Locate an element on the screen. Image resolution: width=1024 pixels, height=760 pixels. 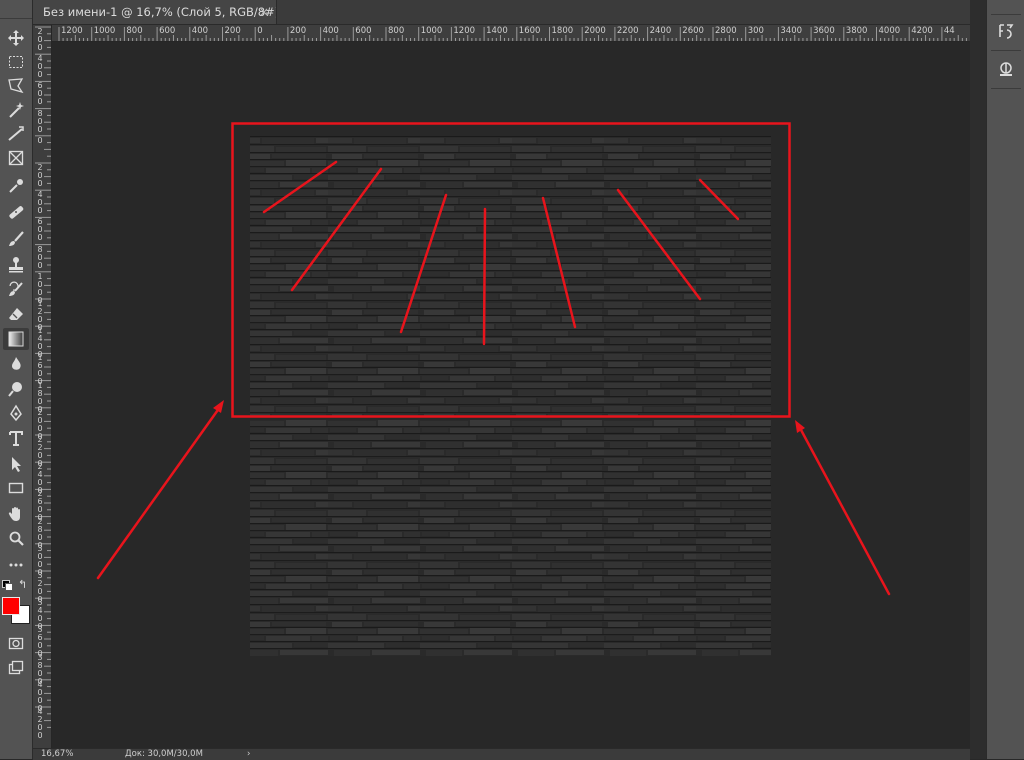
ruler-label: 44 is located at coordinates (949, 31).